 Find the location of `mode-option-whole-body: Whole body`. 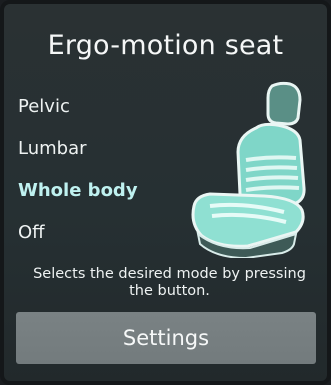

mode-option-whole-body: Whole body is located at coordinates (98, 197).